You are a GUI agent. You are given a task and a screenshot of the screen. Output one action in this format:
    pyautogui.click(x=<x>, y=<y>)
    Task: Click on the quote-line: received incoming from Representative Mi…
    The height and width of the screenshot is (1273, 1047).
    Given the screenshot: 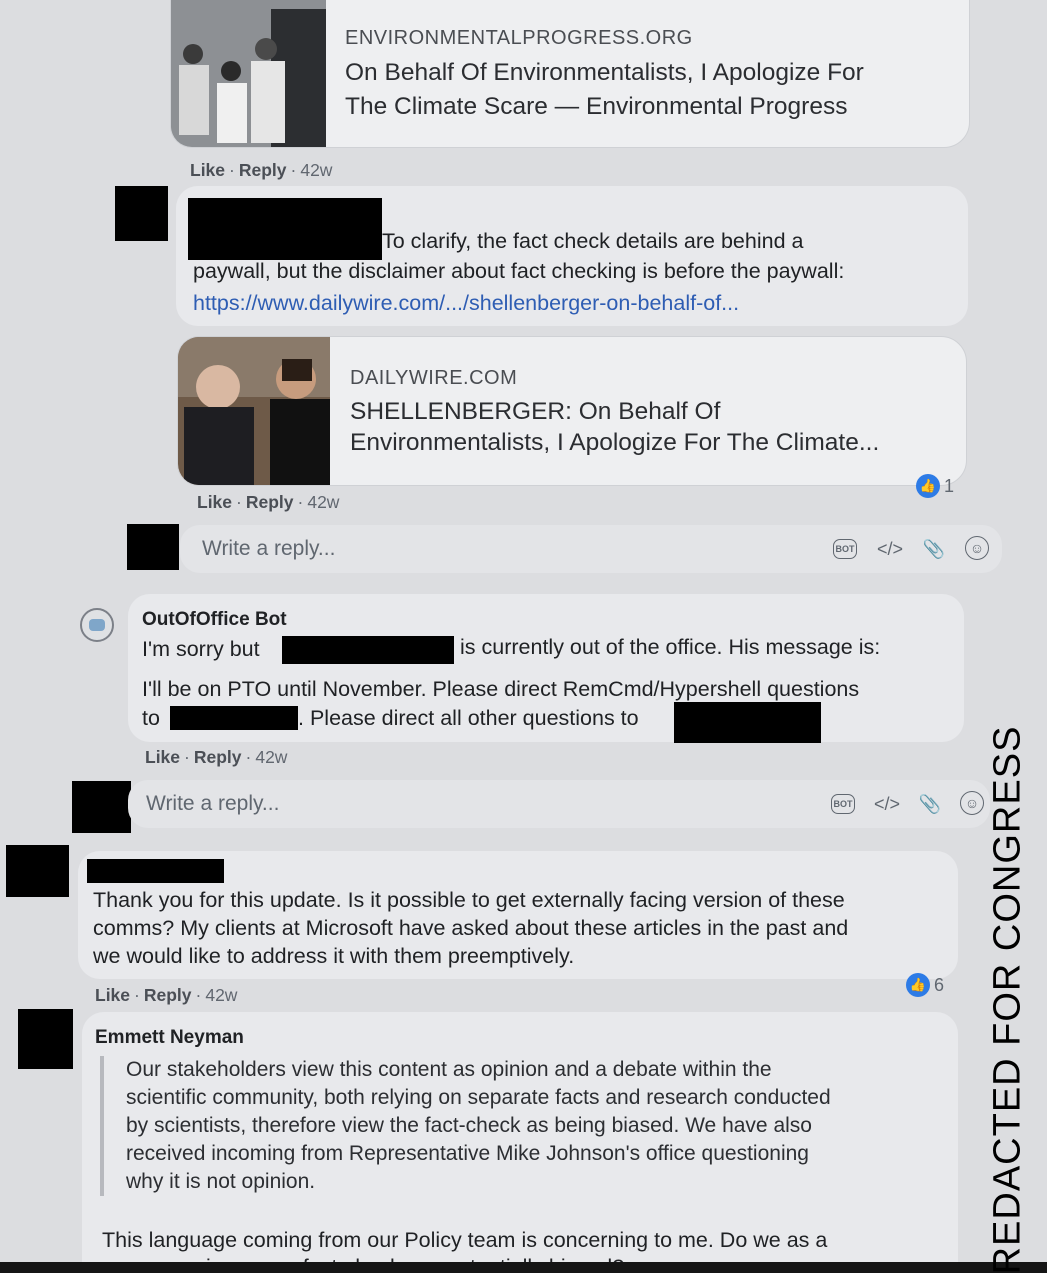 What is the action you would take?
    pyautogui.click(x=467, y=1153)
    